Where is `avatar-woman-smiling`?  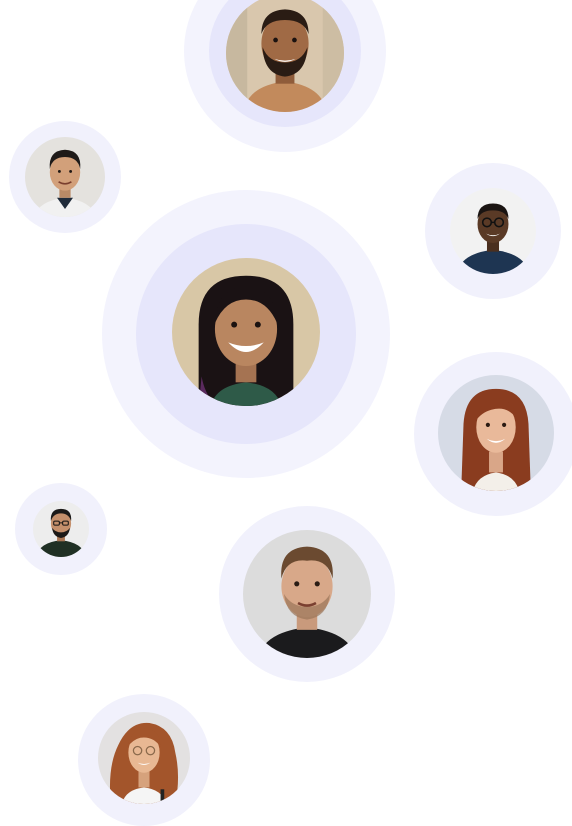
avatar-woman-smiling is located at coordinates (246, 332).